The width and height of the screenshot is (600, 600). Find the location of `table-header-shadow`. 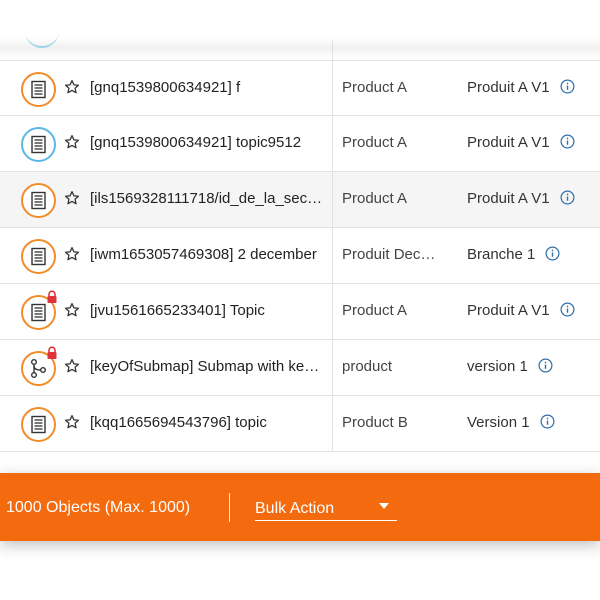

table-header-shadow is located at coordinates (300, 29).